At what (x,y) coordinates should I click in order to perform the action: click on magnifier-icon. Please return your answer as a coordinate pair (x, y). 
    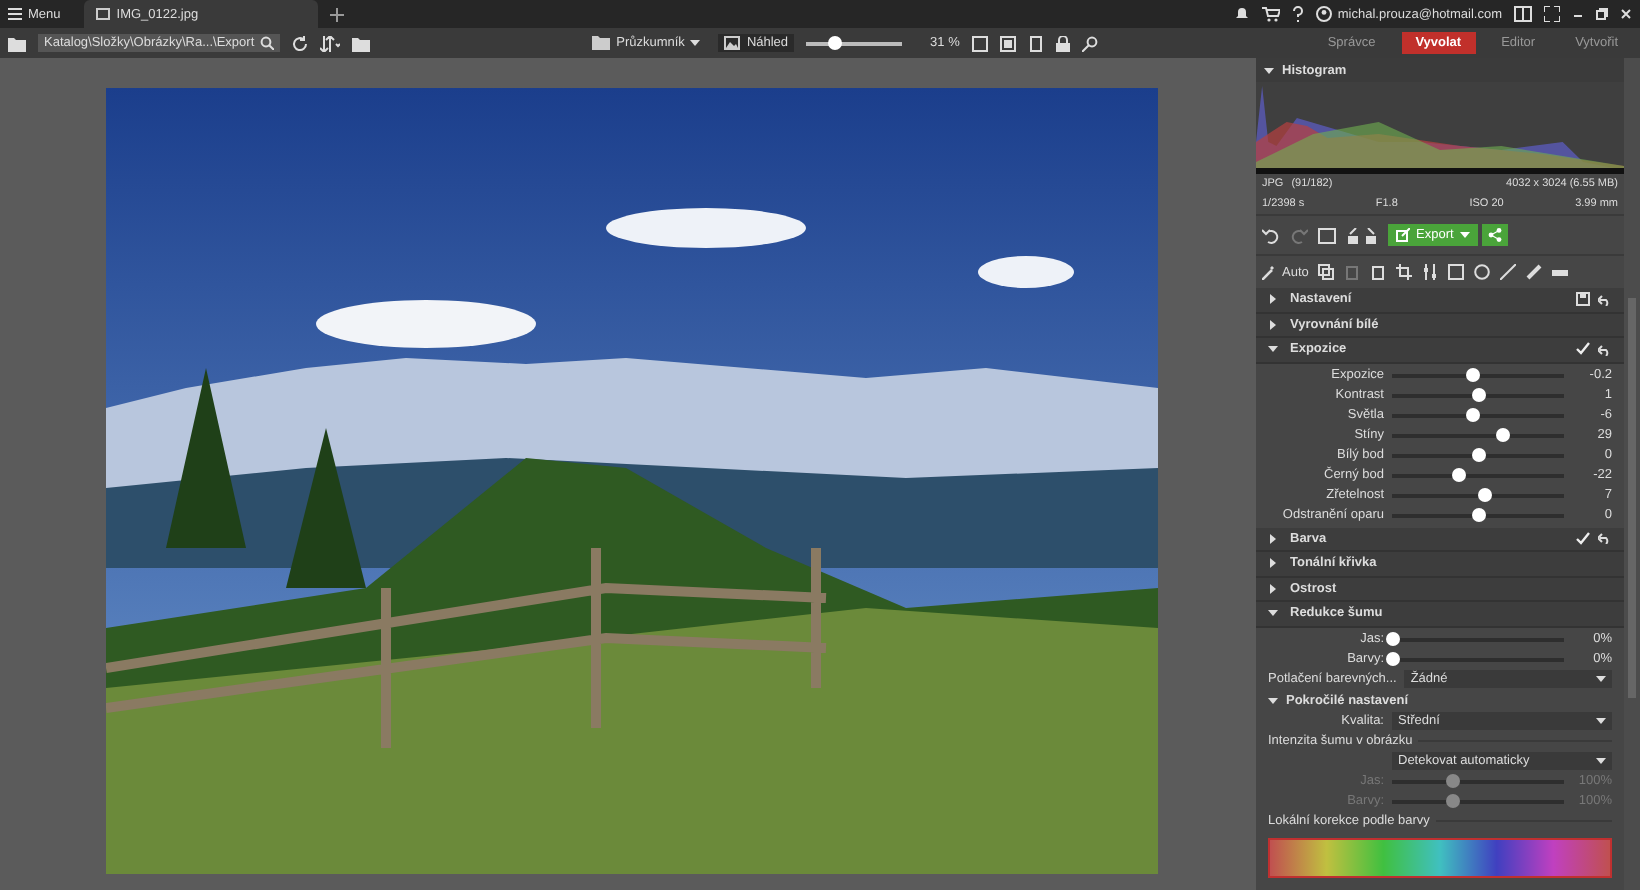
    Looking at the image, I should click on (1089, 43).